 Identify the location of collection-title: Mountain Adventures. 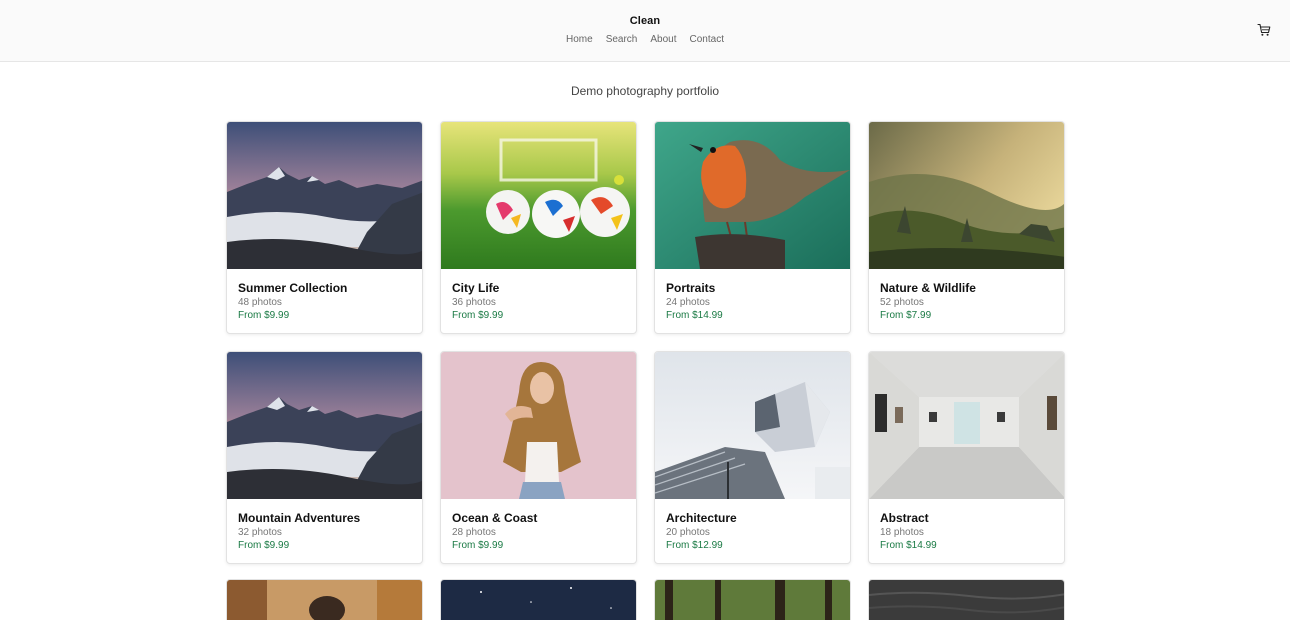
(299, 518).